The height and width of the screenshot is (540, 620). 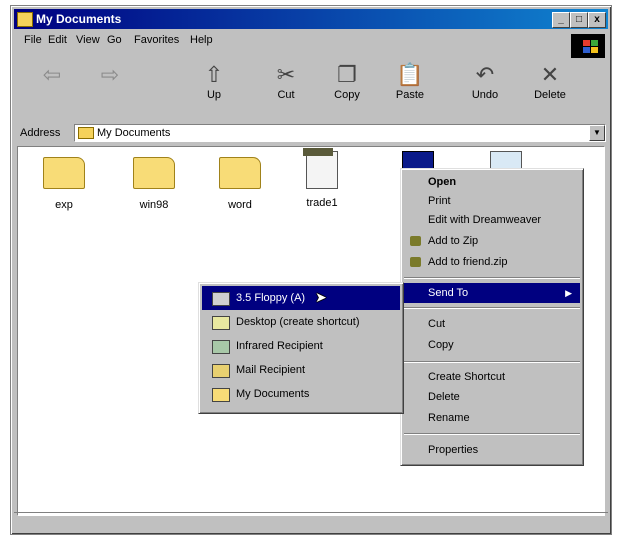 I want to click on chevron-down-icon: ▼, so click(x=597, y=133).